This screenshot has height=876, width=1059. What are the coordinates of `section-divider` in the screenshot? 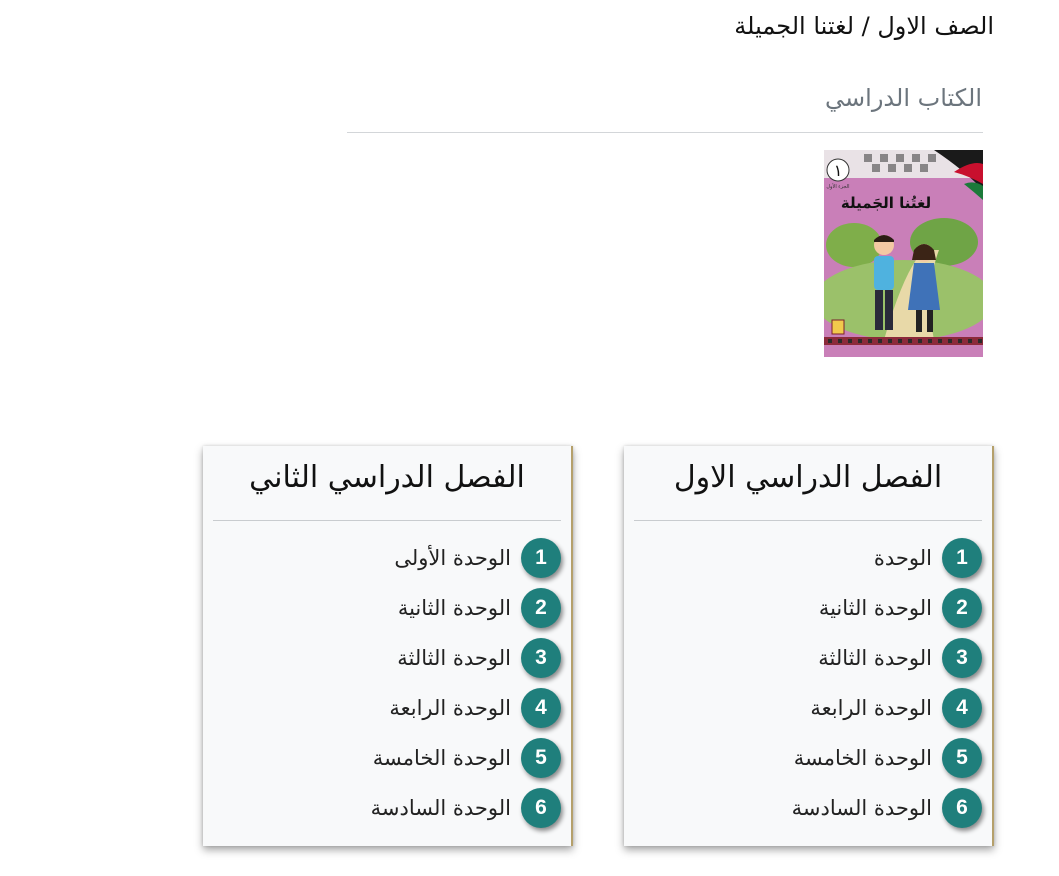 It's located at (665, 132).